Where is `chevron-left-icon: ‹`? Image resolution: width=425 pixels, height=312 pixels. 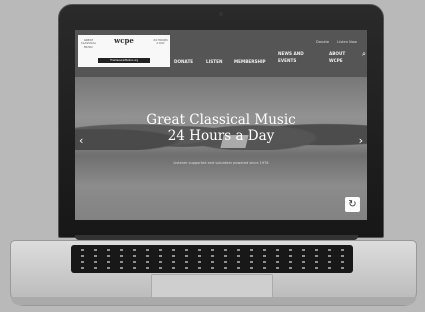
chevron-left-icon: ‹ is located at coordinates (81, 140).